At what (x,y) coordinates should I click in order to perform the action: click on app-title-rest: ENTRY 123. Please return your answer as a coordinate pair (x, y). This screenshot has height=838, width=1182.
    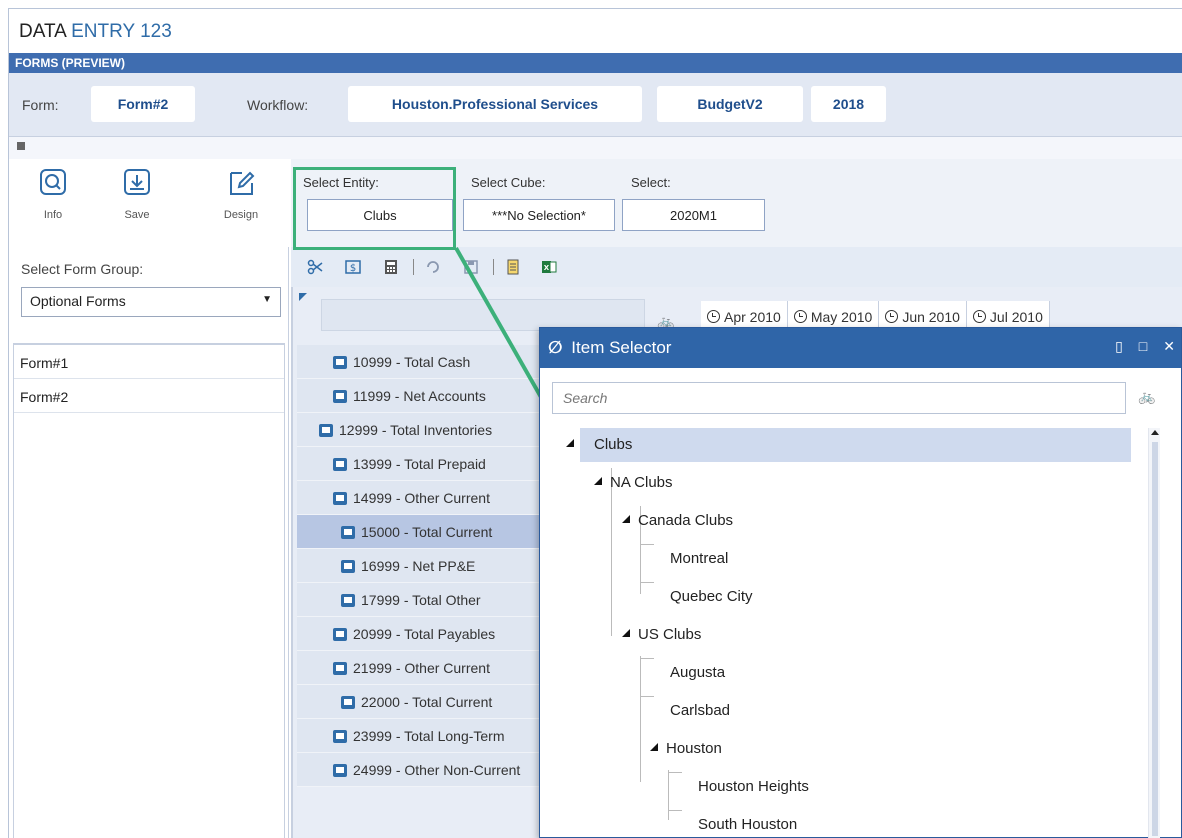
    Looking at the image, I should click on (121, 31).